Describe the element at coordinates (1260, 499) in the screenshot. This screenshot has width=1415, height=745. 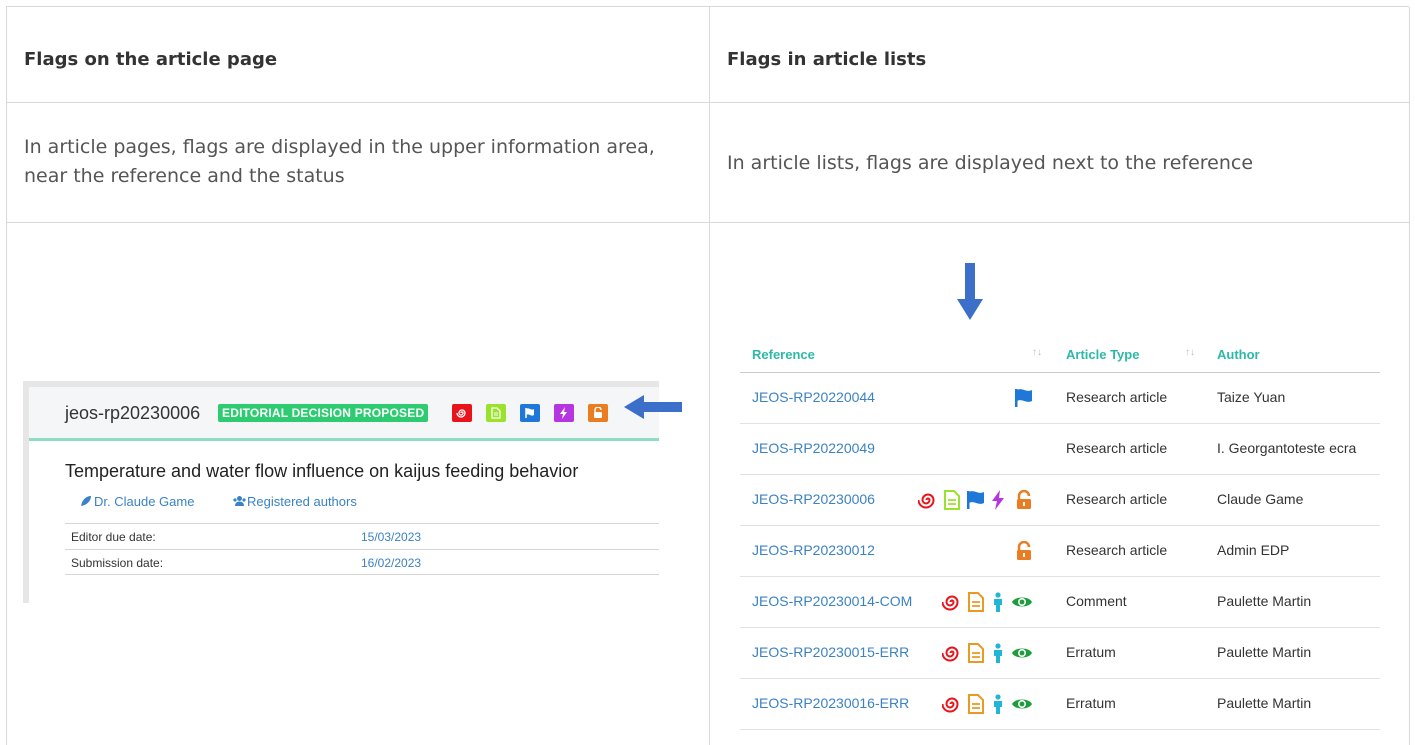
I see `row-author: Claude Game` at that location.